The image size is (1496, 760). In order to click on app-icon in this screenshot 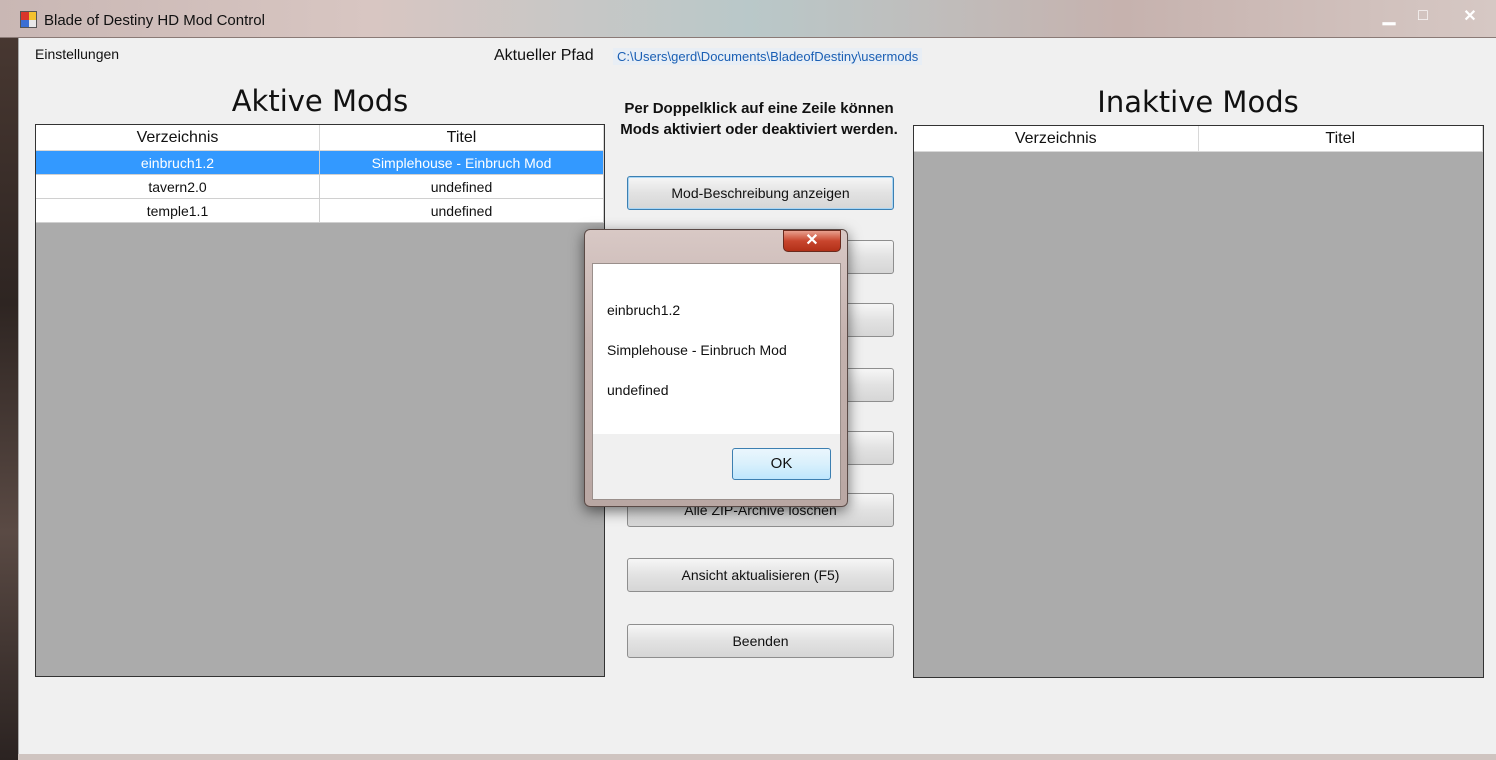, I will do `click(28, 19)`.